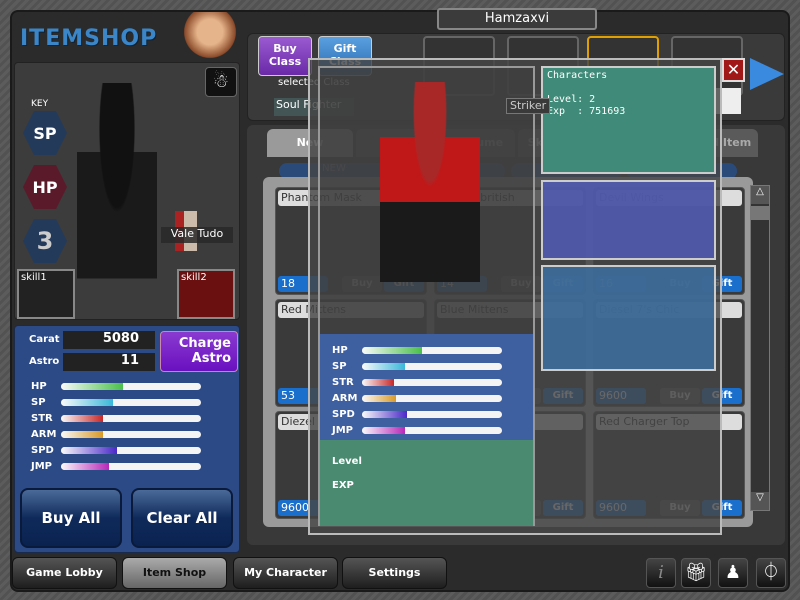  Describe the element at coordinates (199, 351) in the screenshot. I see `charge-astro-button: Charge Astro` at that location.